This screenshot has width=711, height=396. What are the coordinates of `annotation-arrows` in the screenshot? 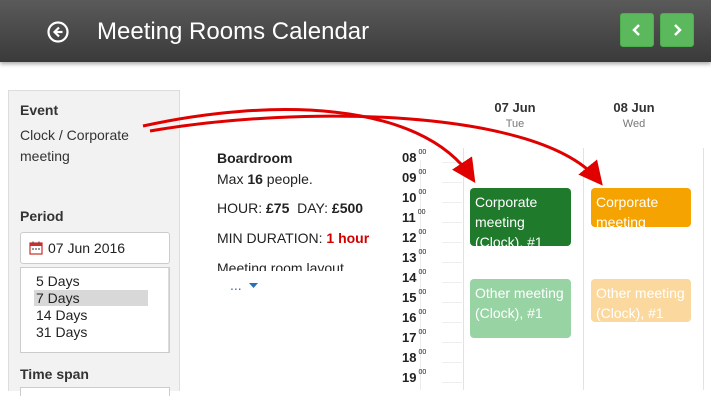 It's located at (372, 147).